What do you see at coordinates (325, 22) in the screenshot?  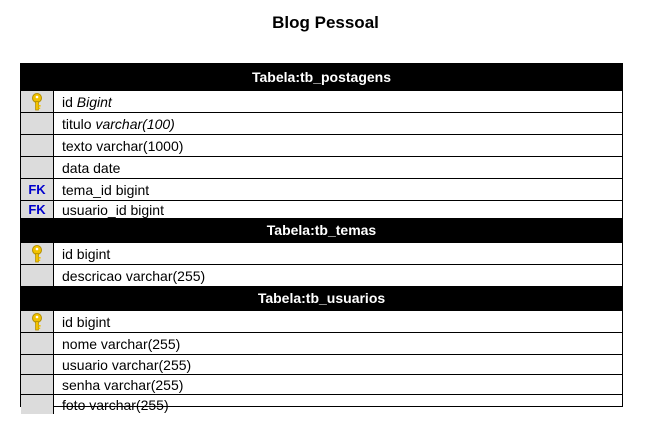 I see `diagram-title: Blog Pessoal` at bounding box center [325, 22].